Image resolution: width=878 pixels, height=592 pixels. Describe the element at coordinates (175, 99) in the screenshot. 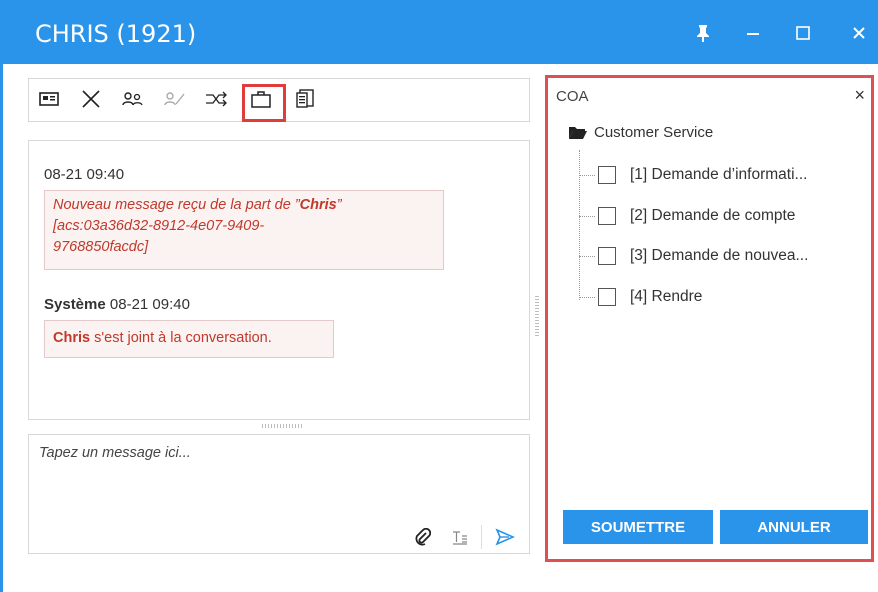

I see `disabled-consult-icon` at that location.